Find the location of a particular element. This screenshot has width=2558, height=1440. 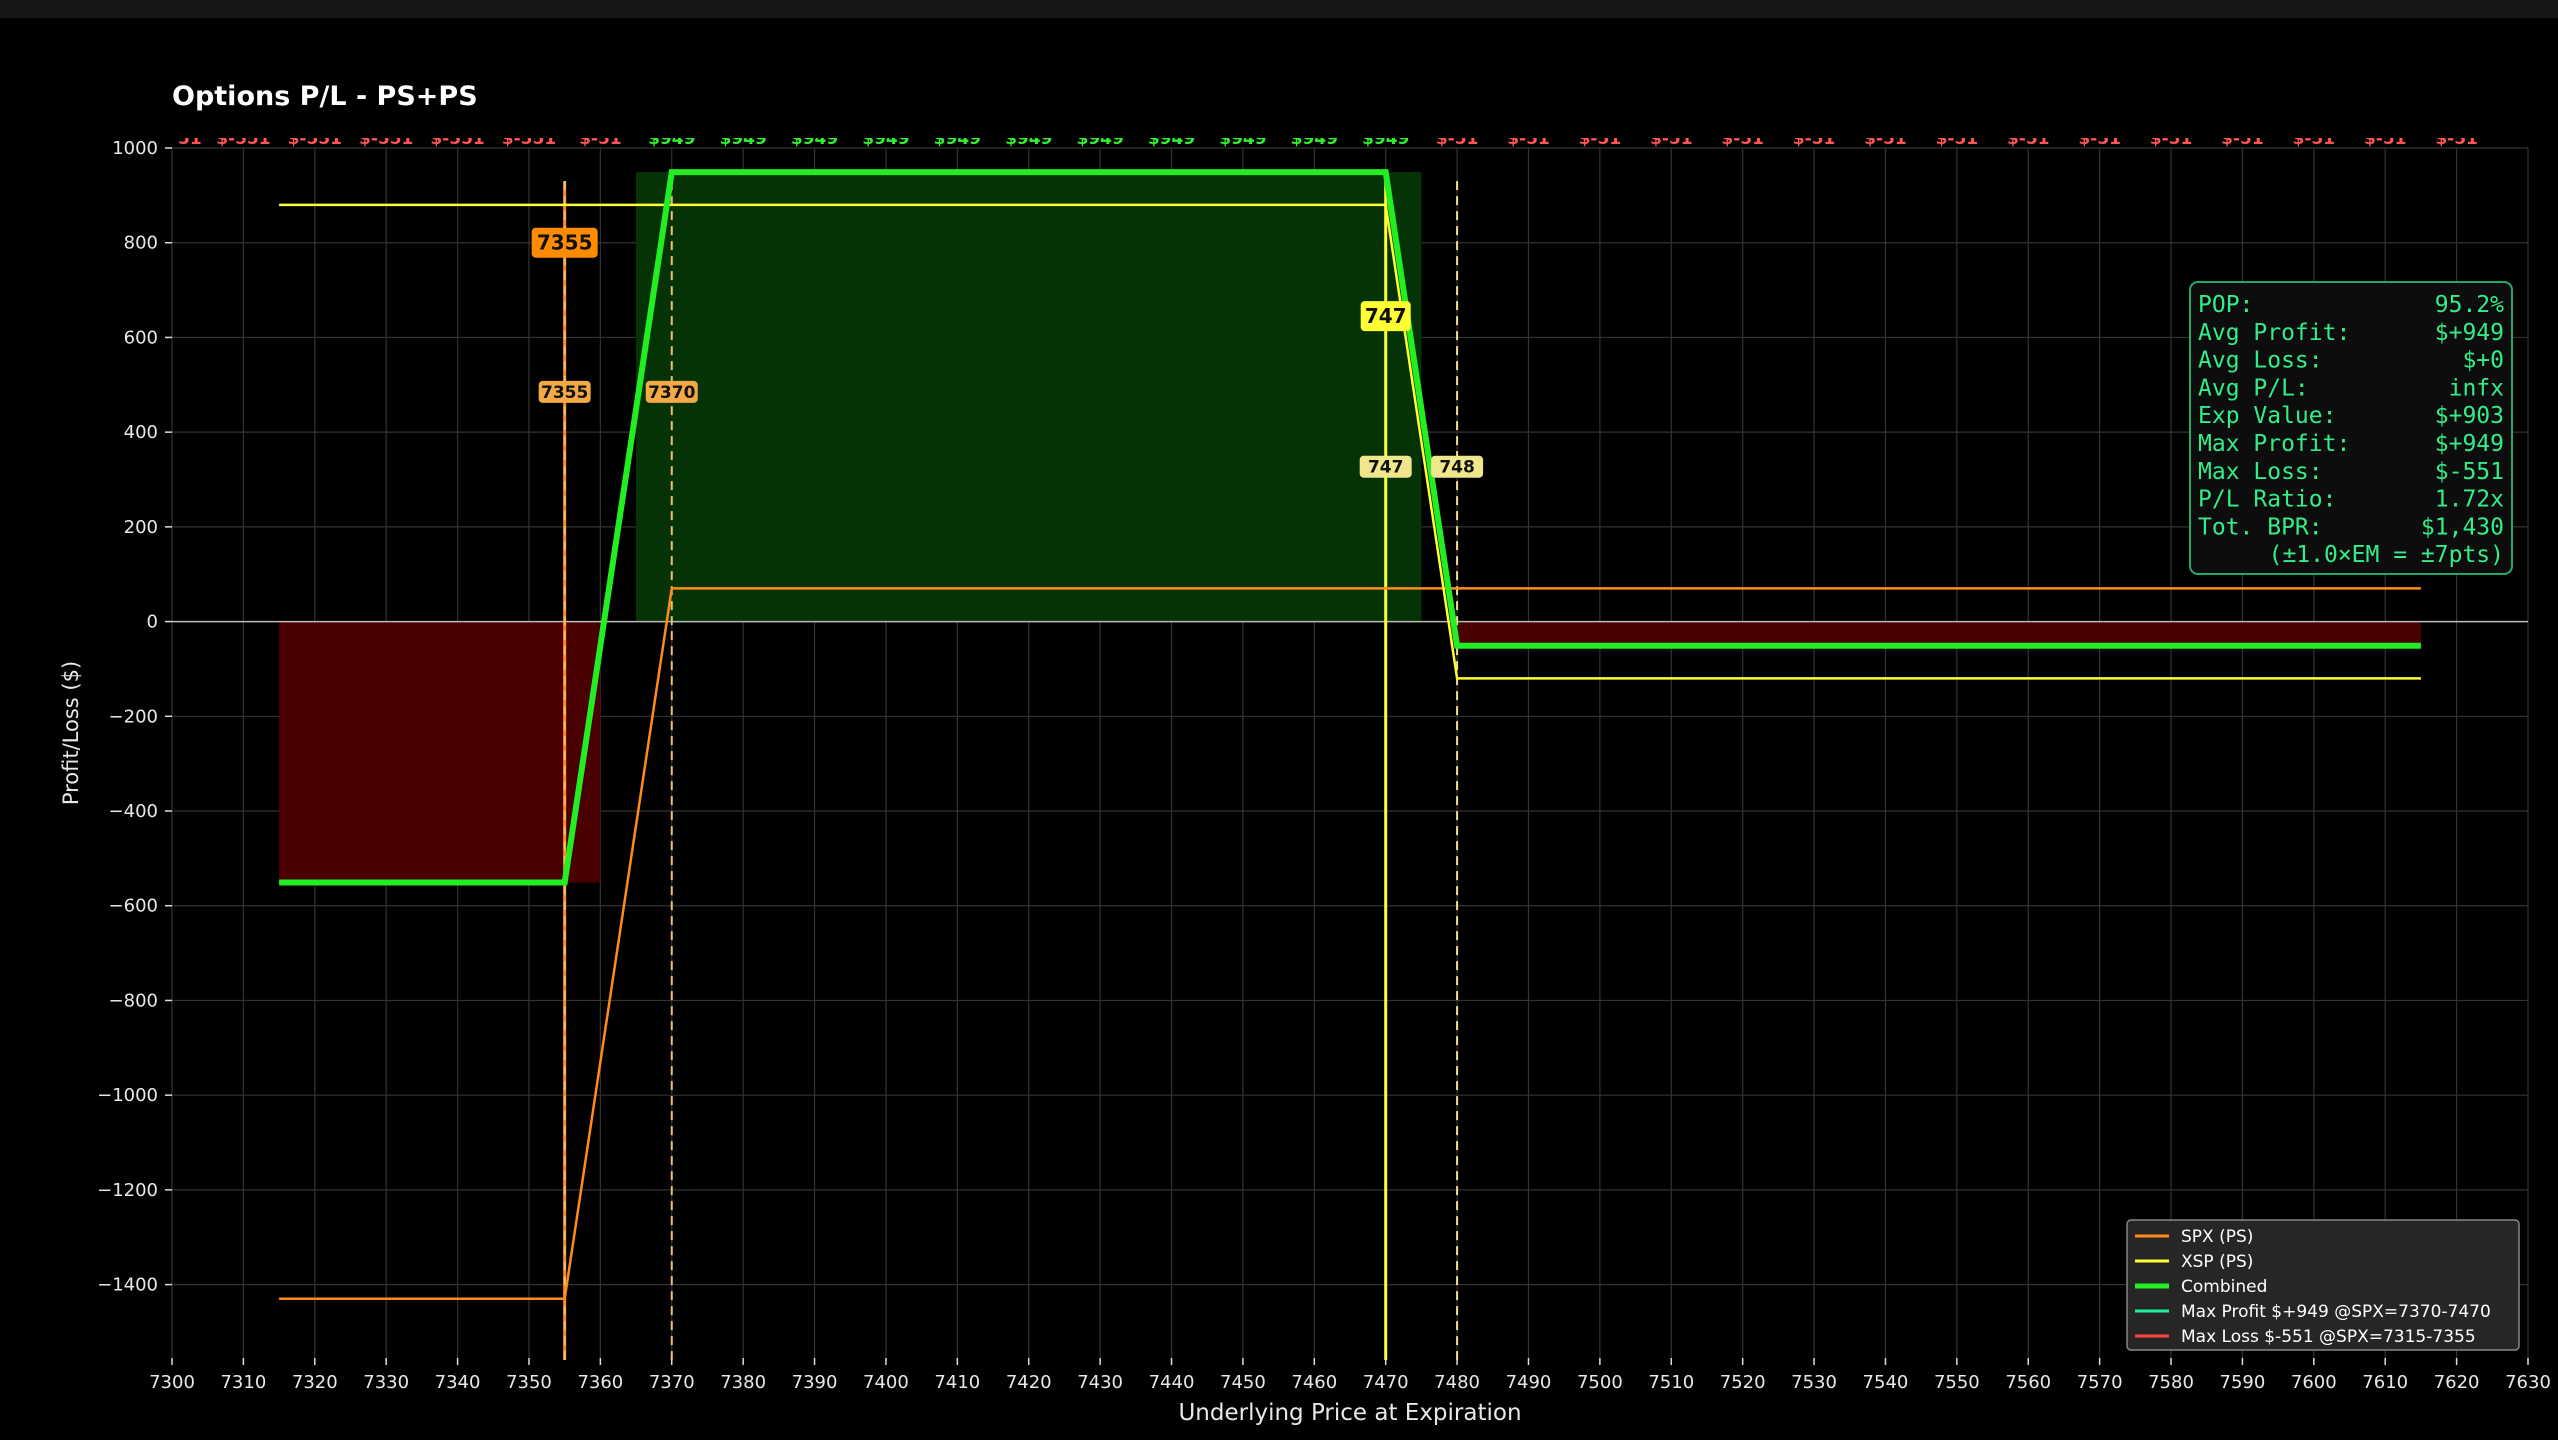

x-tick-label: 7440 is located at coordinates (1172, 1382).